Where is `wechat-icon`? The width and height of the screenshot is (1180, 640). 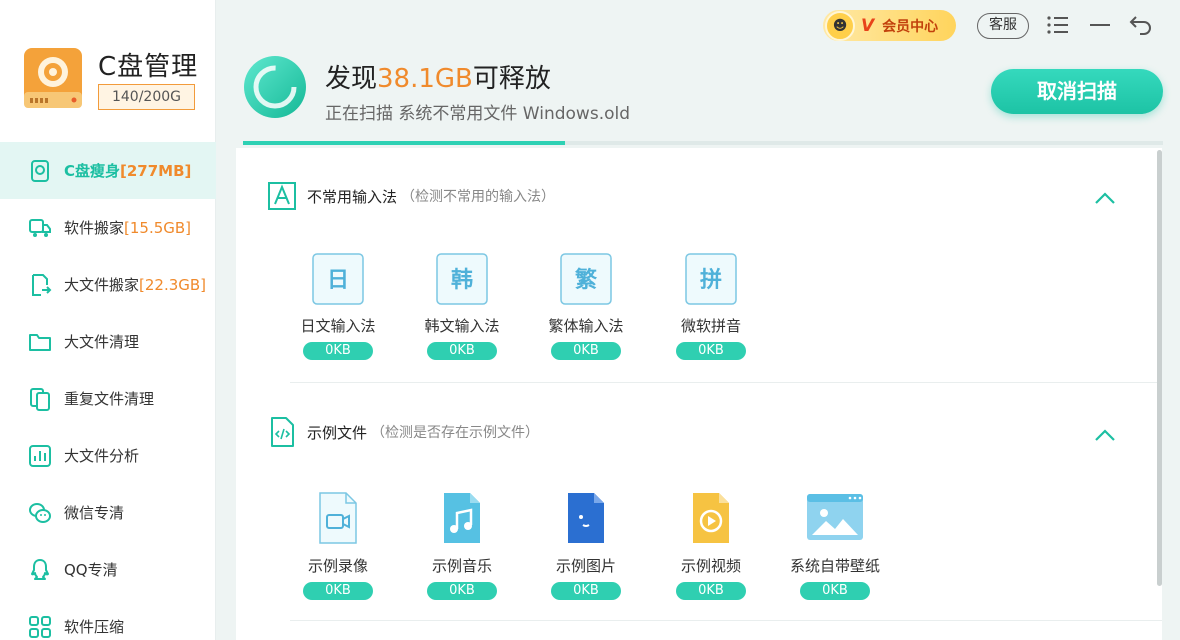 wechat-icon is located at coordinates (40, 512).